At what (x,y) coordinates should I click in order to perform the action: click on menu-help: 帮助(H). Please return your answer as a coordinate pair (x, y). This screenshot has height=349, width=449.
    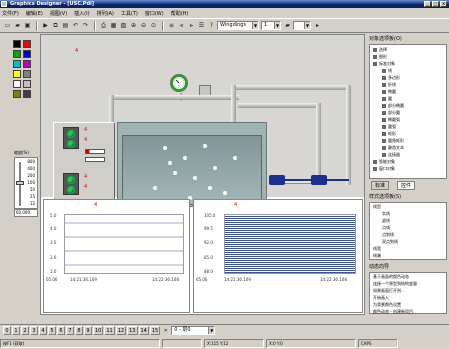
    Looking at the image, I should click on (180, 13).